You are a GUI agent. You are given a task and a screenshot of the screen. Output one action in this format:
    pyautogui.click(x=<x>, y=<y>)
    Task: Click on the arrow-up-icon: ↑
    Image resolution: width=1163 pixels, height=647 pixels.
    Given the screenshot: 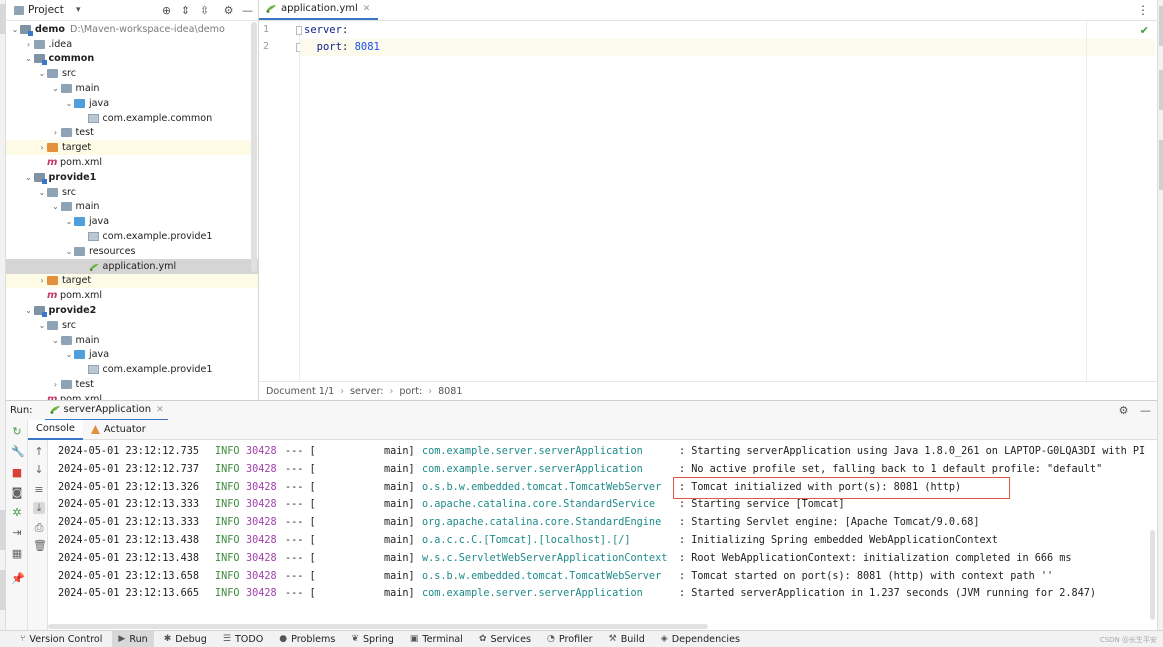 What is the action you would take?
    pyautogui.click(x=39, y=452)
    